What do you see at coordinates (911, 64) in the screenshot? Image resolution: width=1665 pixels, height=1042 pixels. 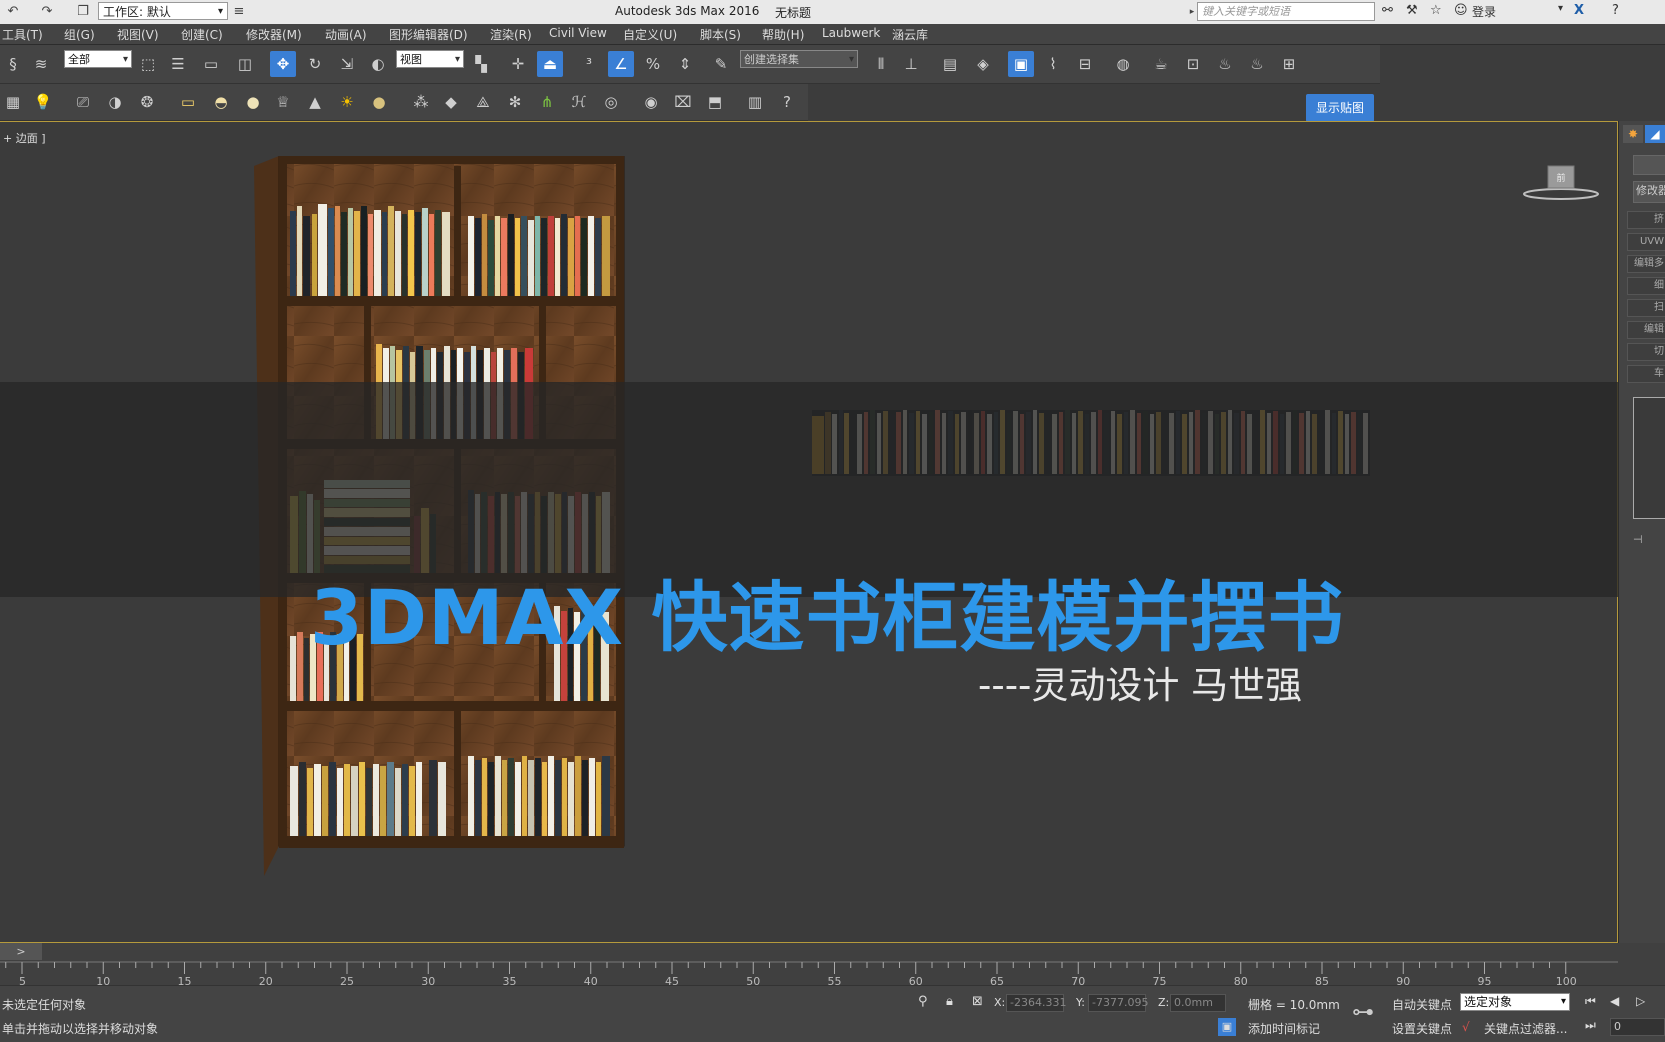 I see `align-icon: ⊥` at bounding box center [911, 64].